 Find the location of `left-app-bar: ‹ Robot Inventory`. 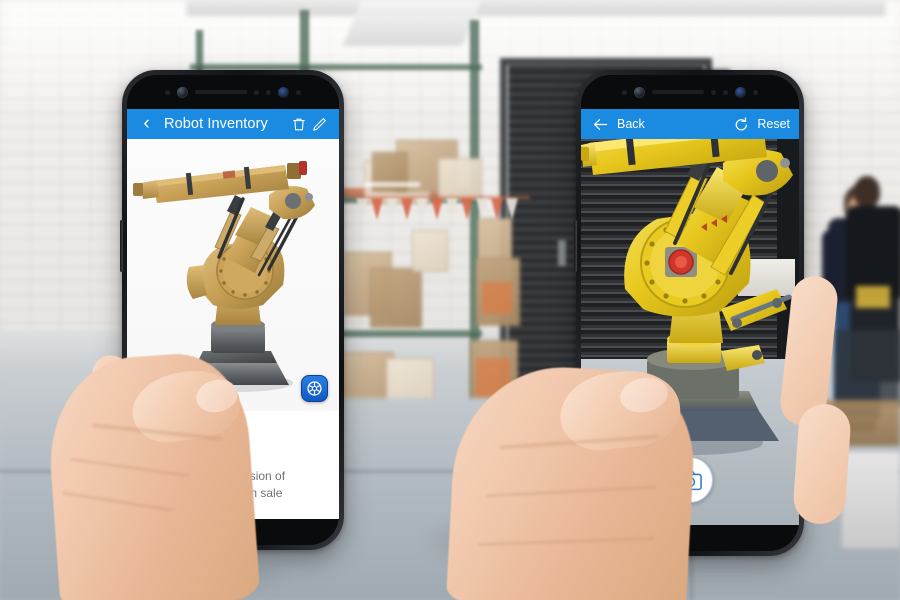

left-app-bar: ‹ Robot Inventory is located at coordinates (233, 124).